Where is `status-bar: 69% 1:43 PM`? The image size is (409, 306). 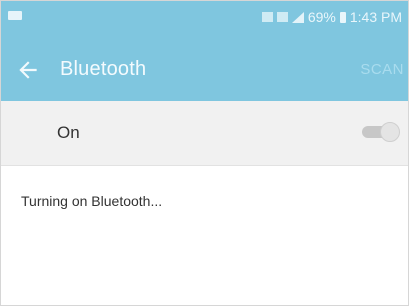 status-bar: 69% 1:43 PM is located at coordinates (204, 20).